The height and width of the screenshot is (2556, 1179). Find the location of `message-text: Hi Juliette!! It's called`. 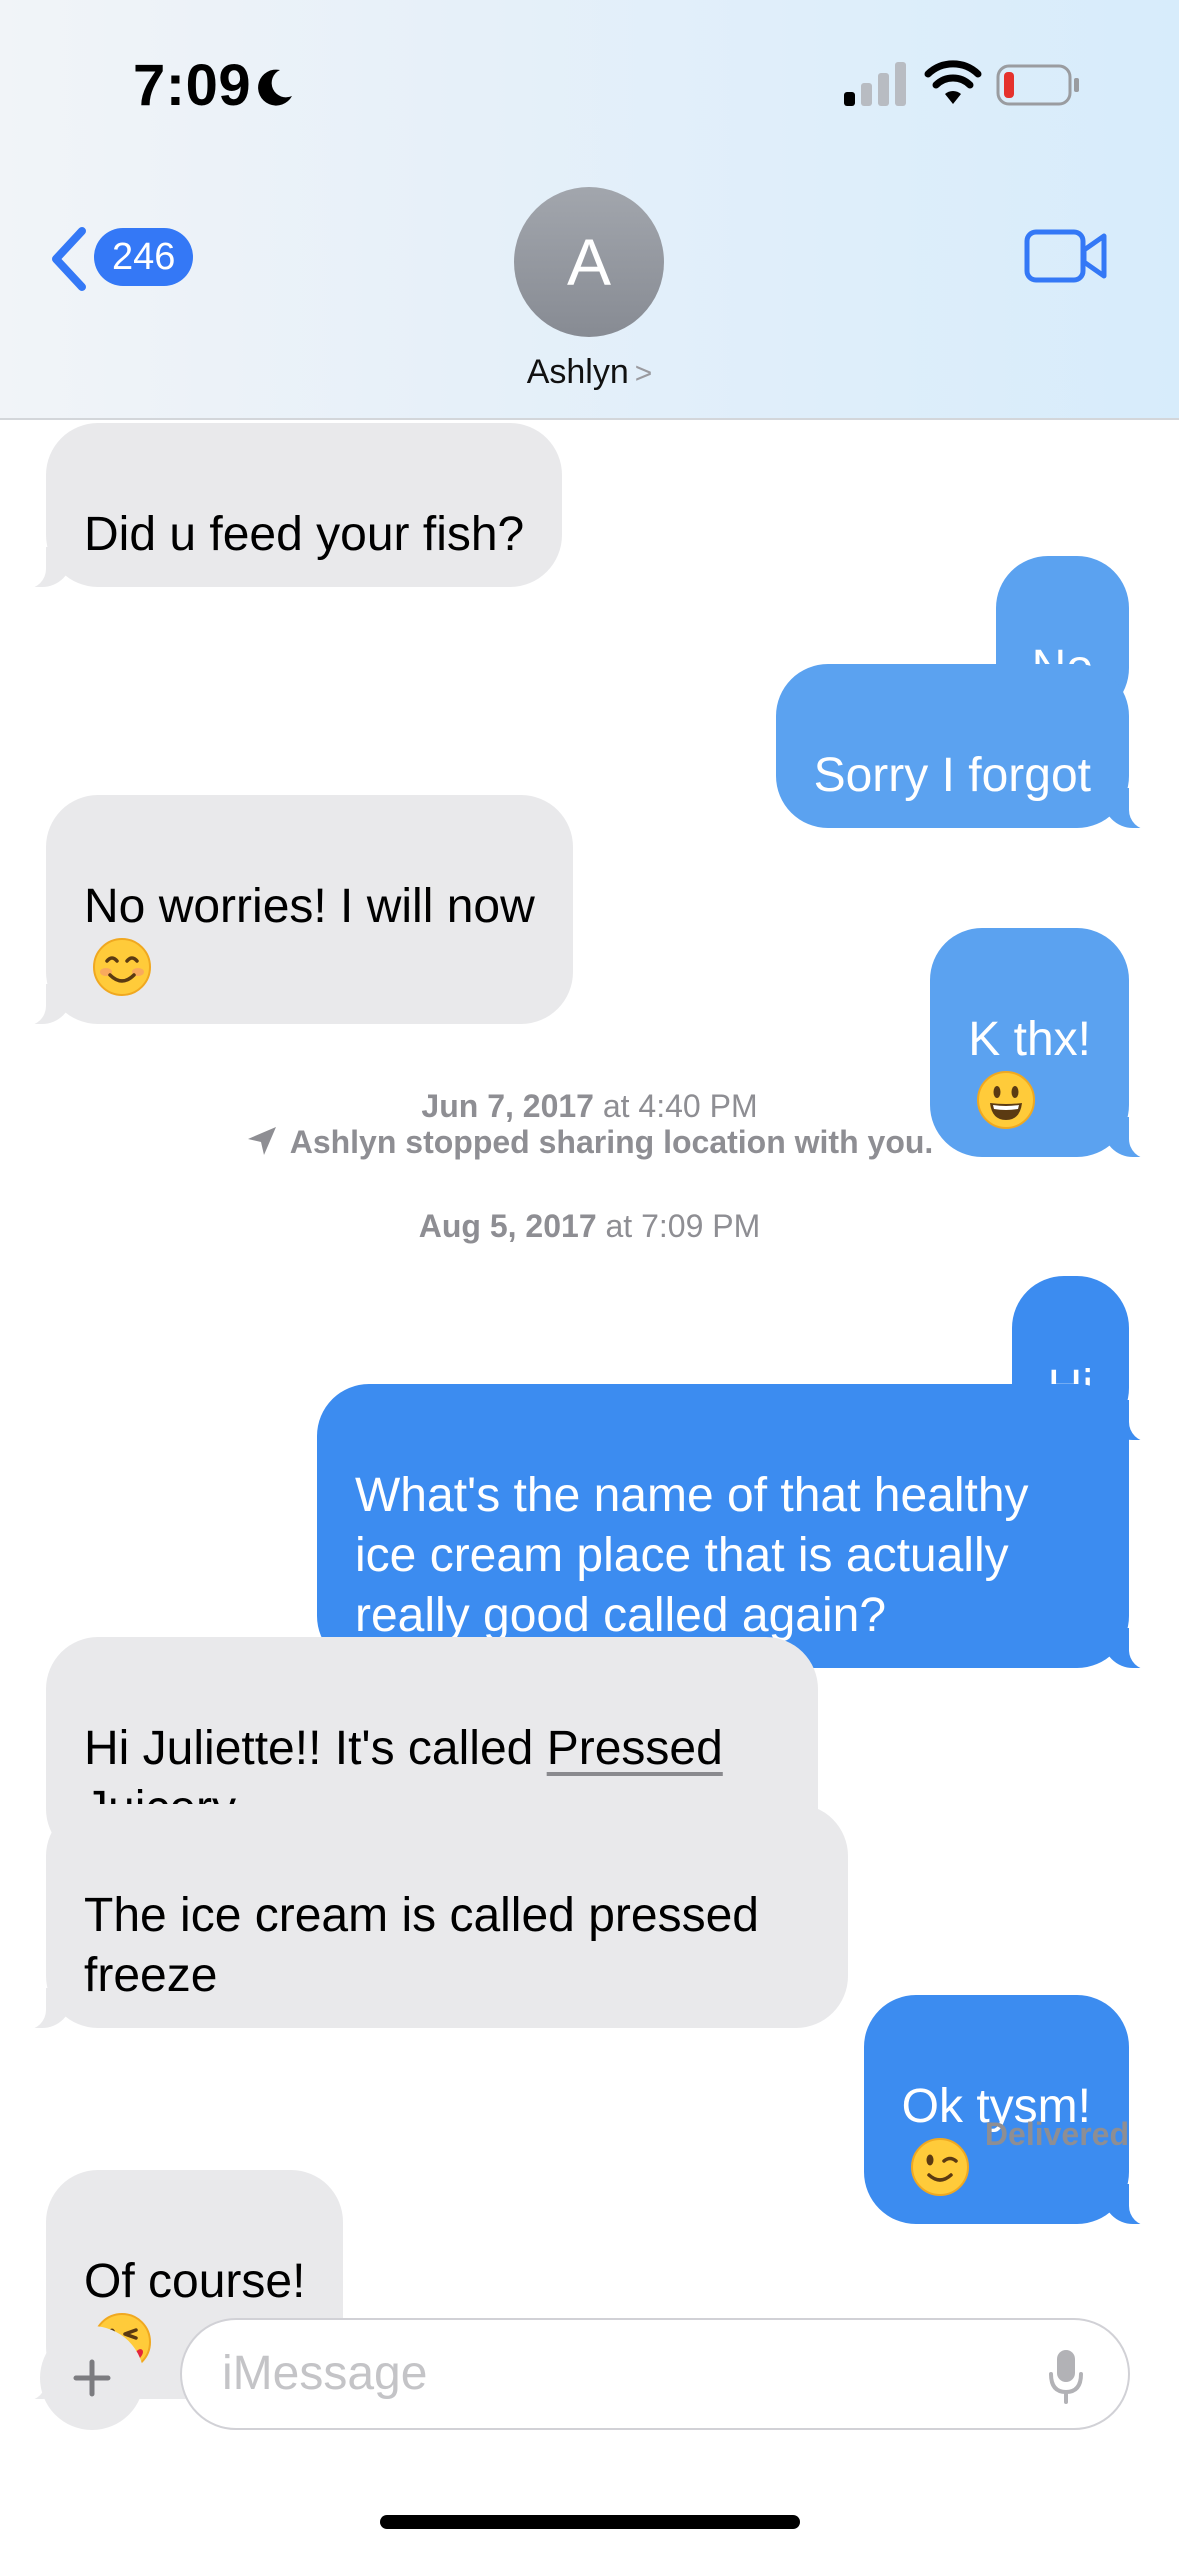

message-text: Hi Juliette!! It's called is located at coordinates (315, 1748).